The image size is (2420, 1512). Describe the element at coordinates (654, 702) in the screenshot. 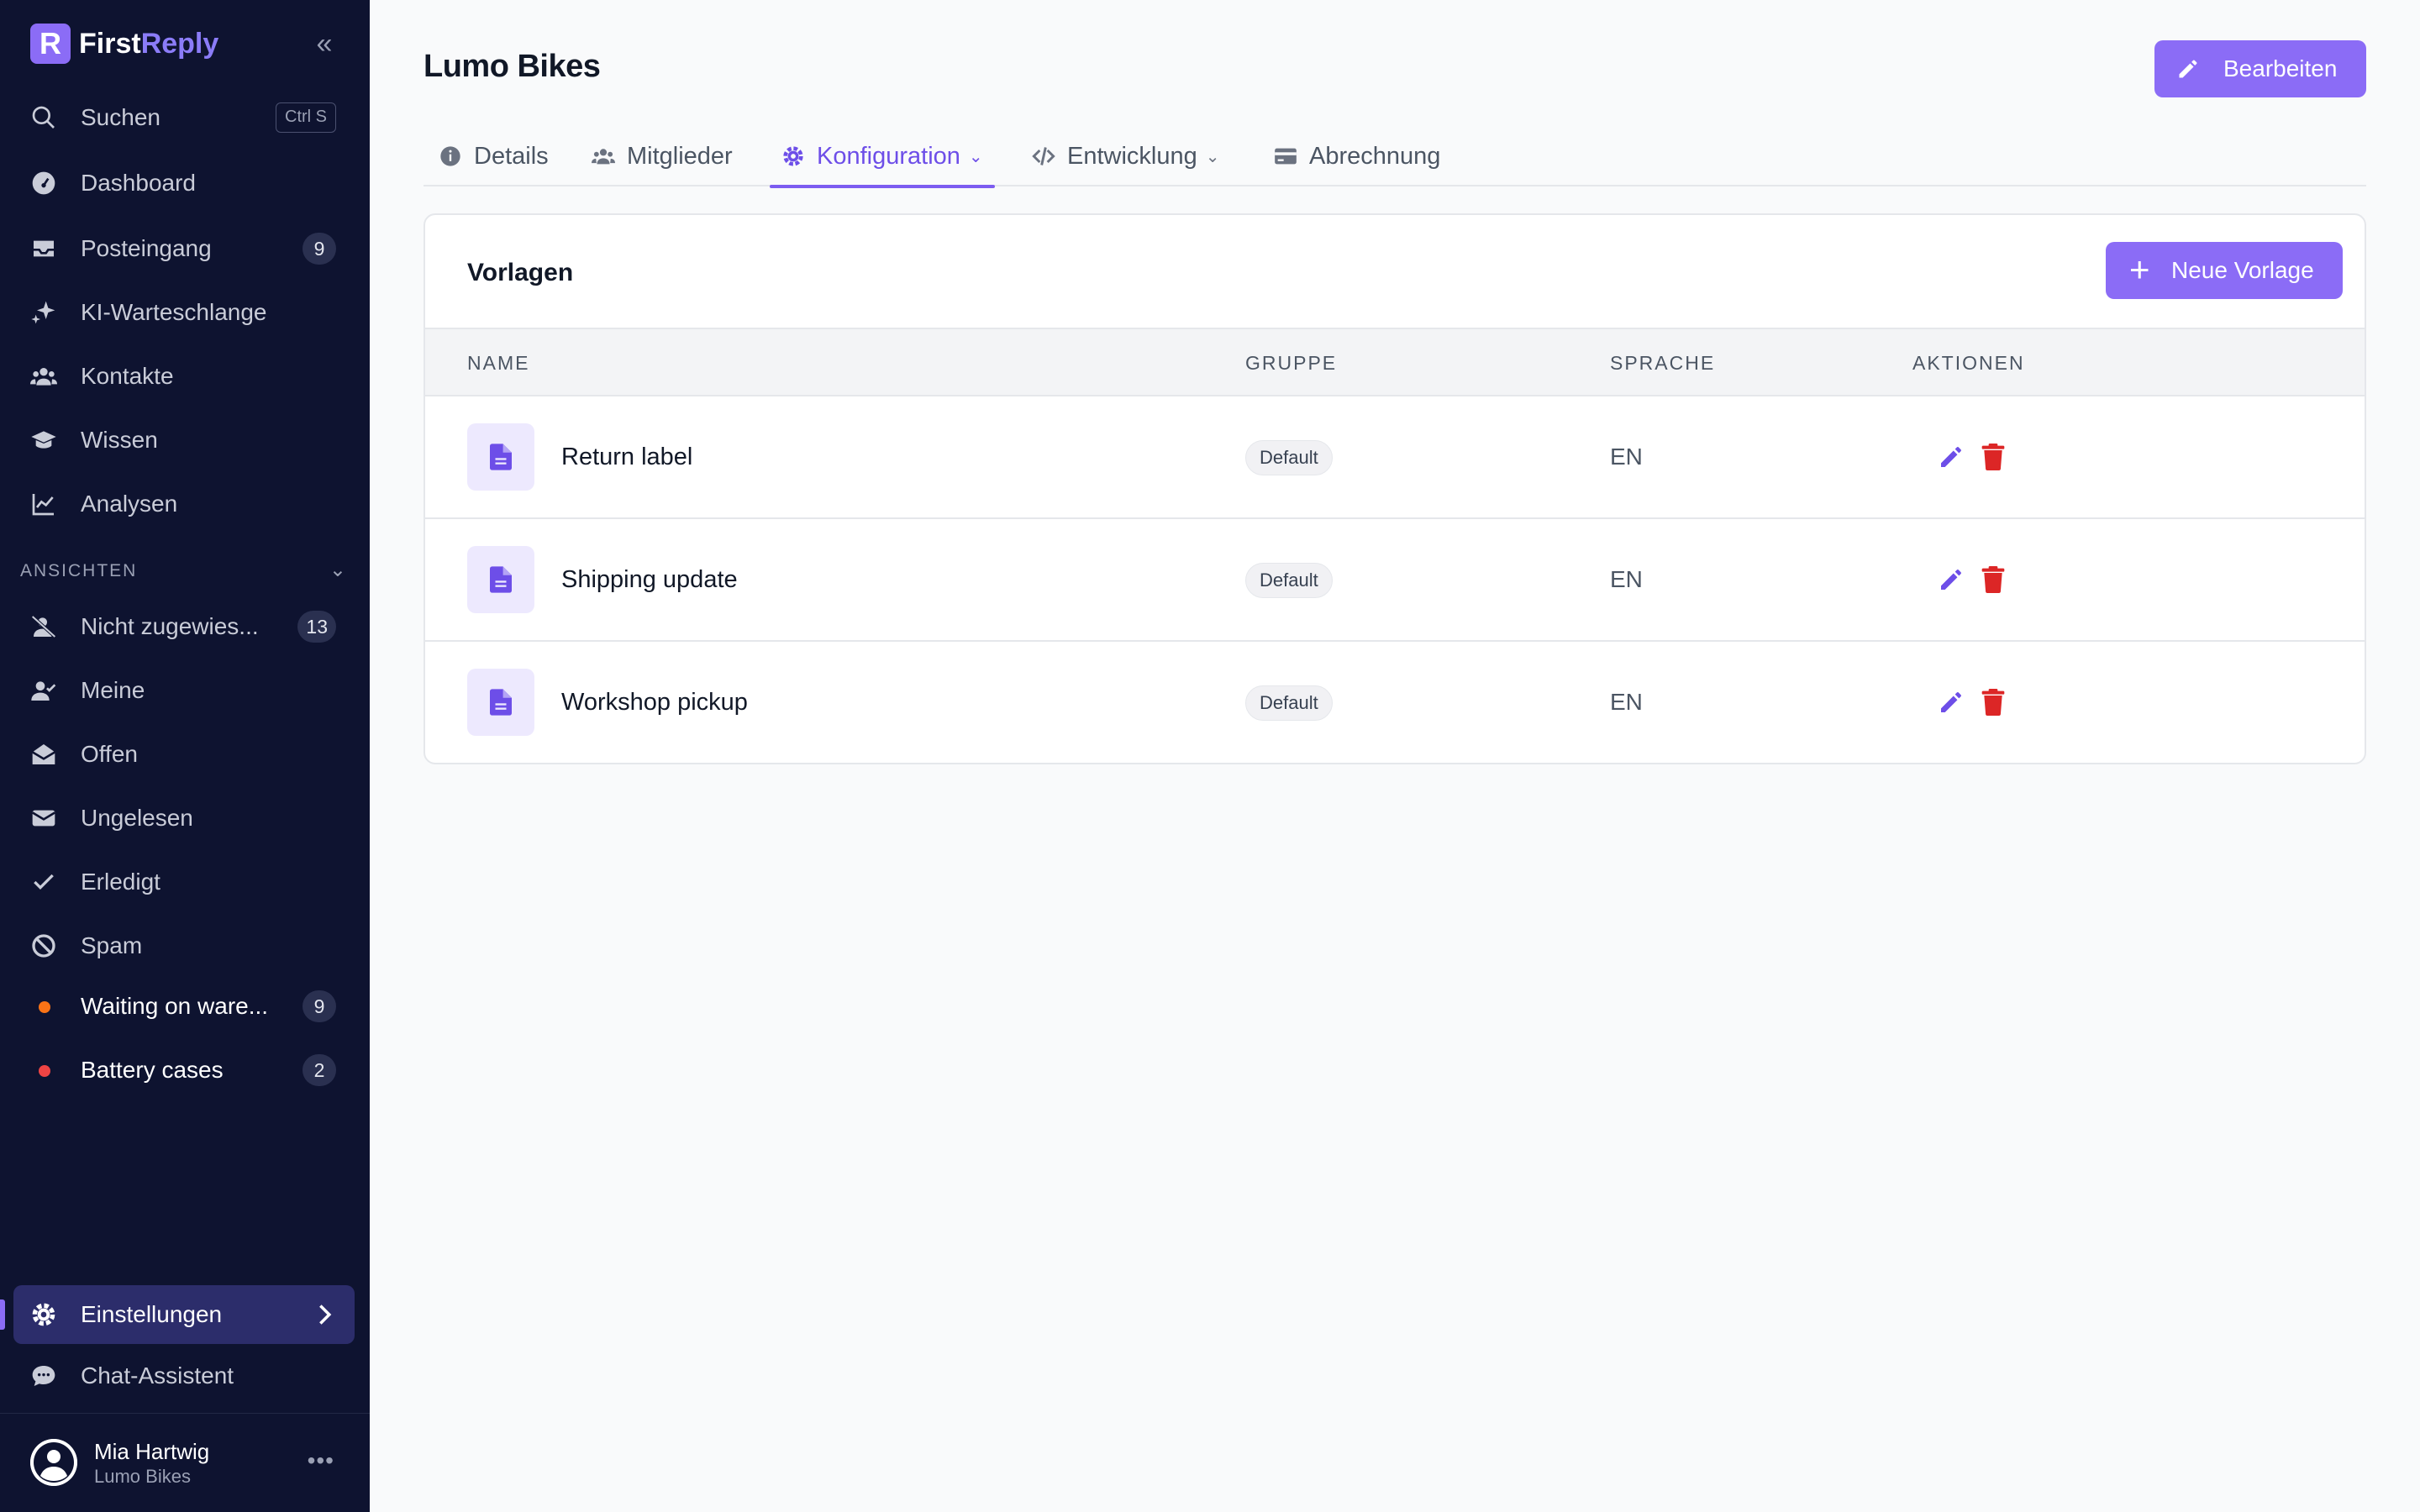

I see `template-name: Workshop pickup` at that location.